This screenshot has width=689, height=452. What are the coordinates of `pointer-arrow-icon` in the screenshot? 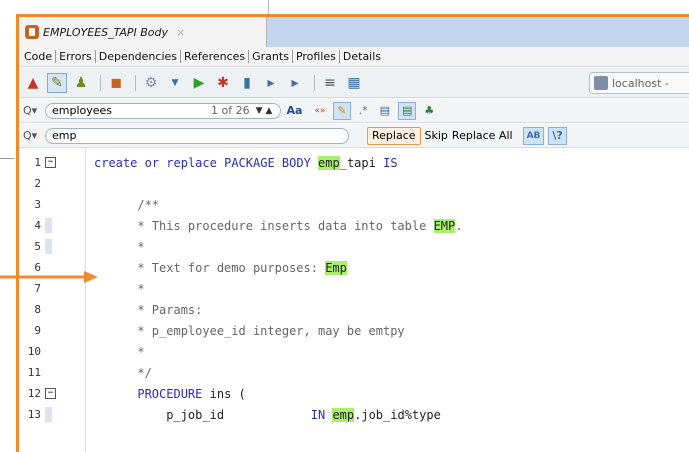 It's located at (49, 277).